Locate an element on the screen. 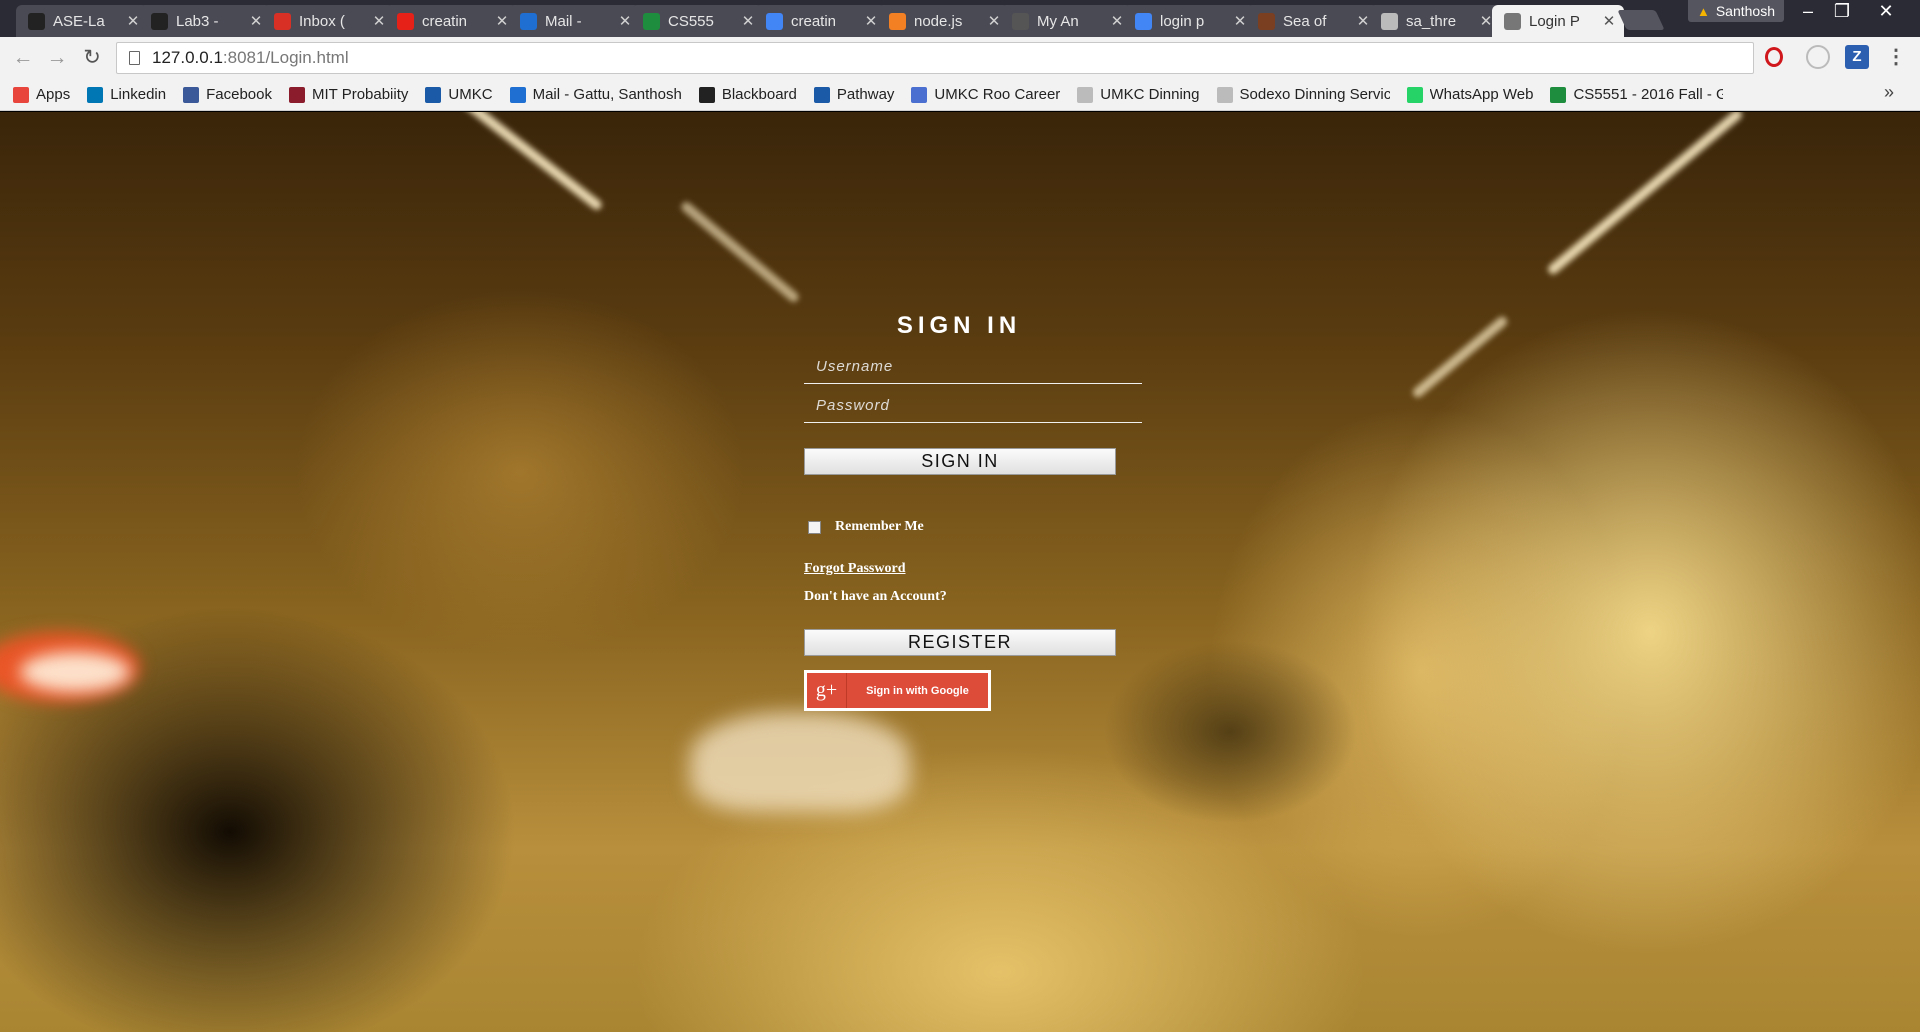 This screenshot has width=1920, height=1032. bookmark-item: Blackboard is located at coordinates (747, 94).